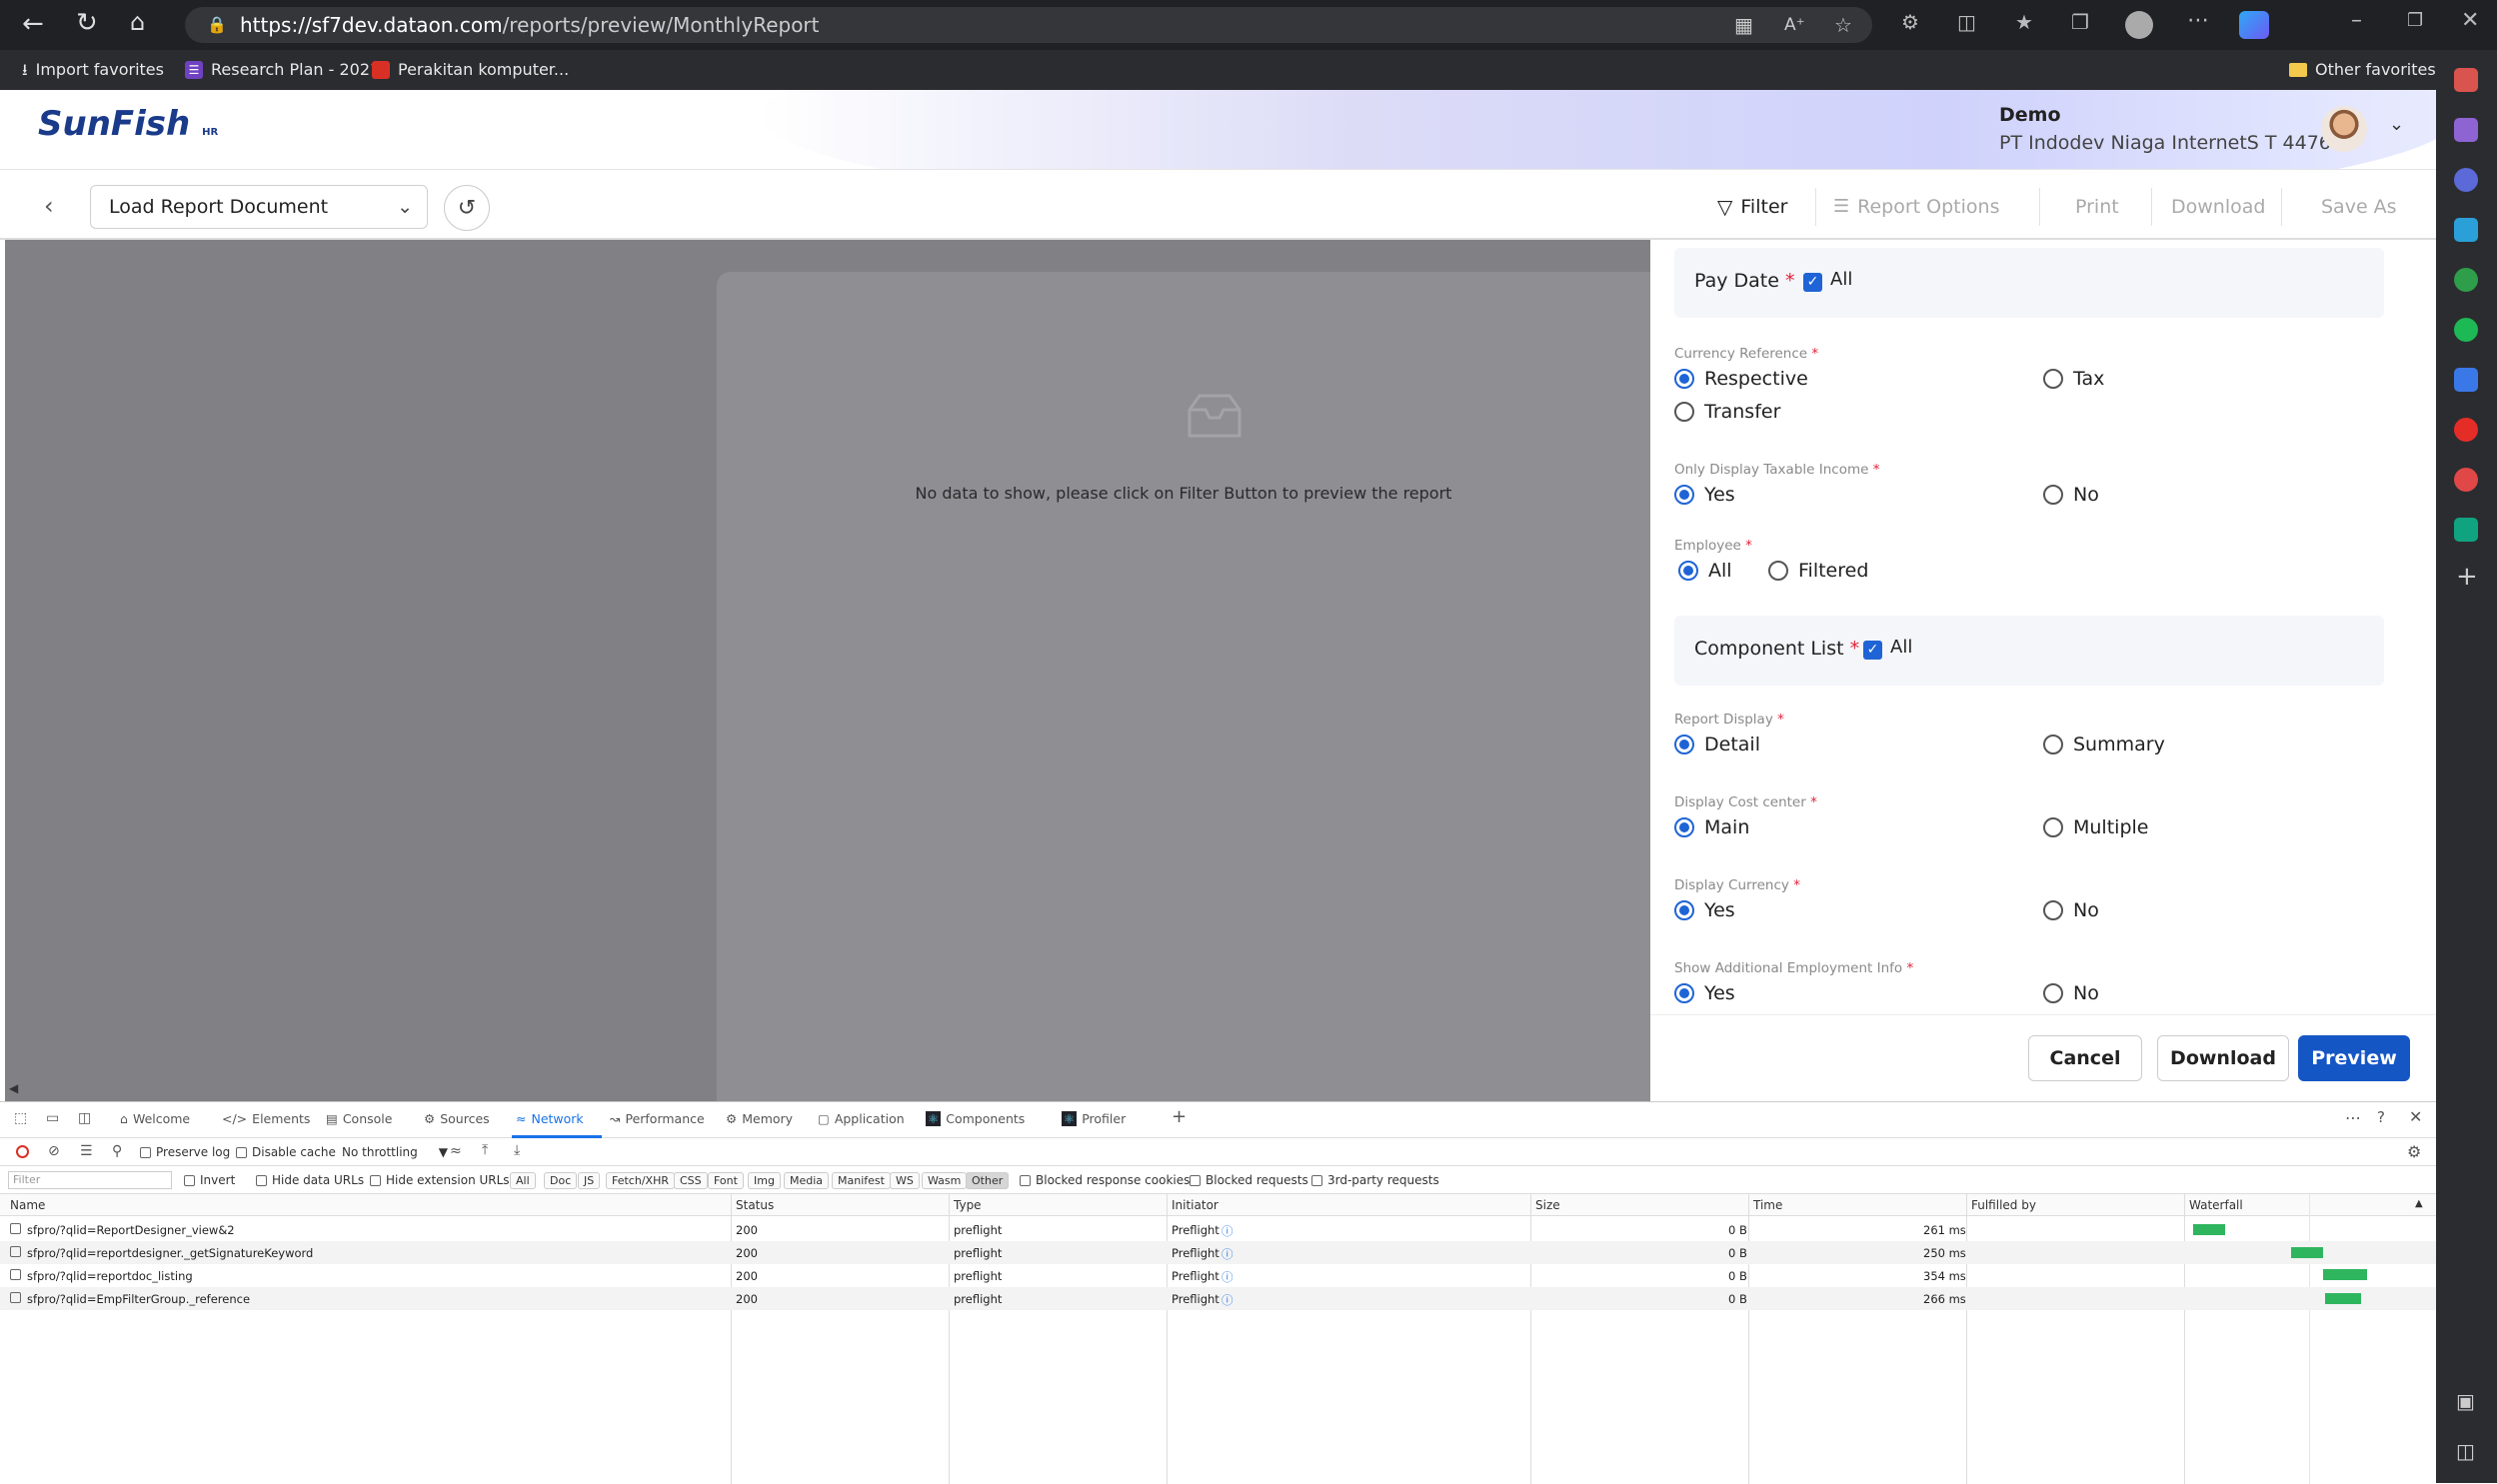 This screenshot has width=2497, height=1484. What do you see at coordinates (2356, 20) in the screenshot?
I see `minimize-icon: –` at bounding box center [2356, 20].